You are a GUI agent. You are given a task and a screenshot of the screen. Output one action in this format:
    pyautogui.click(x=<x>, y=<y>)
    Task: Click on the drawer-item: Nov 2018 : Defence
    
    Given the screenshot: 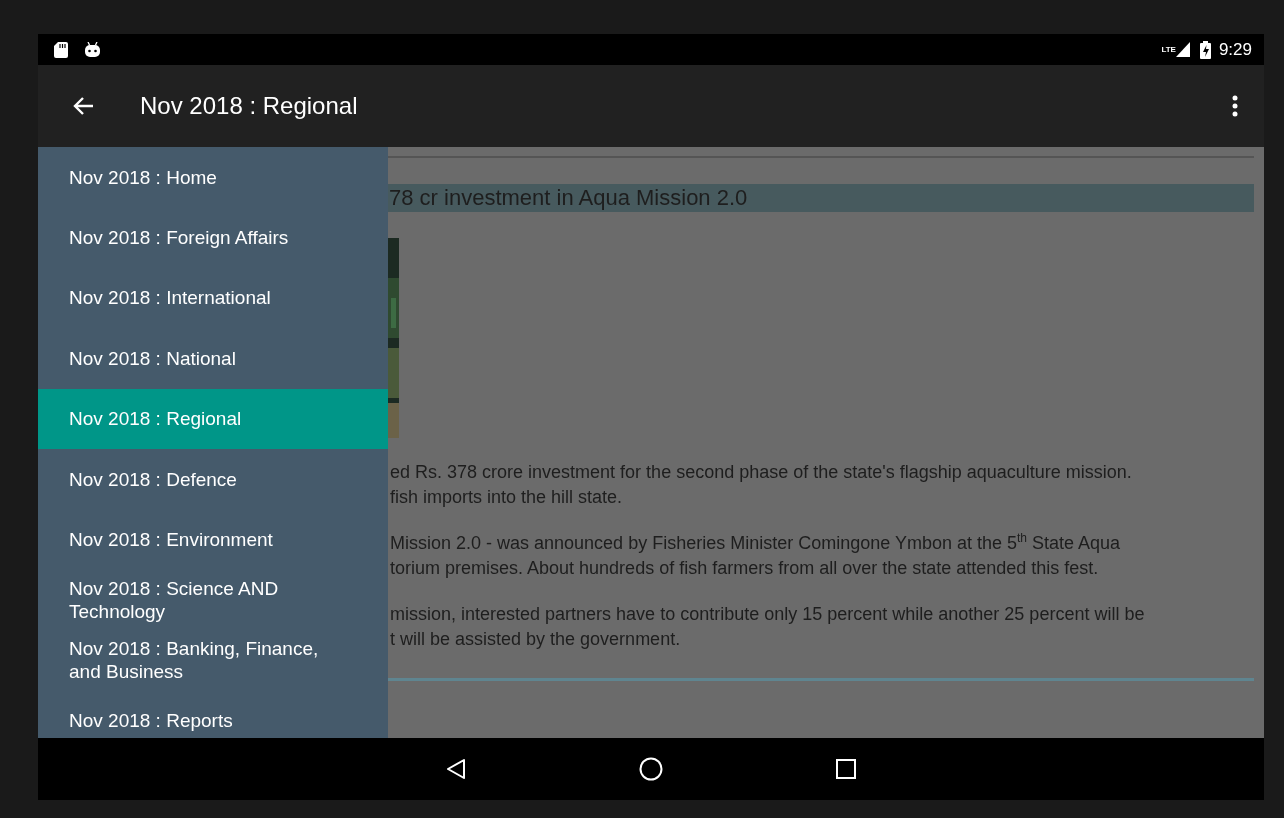 What is the action you would take?
    pyautogui.click(x=213, y=479)
    